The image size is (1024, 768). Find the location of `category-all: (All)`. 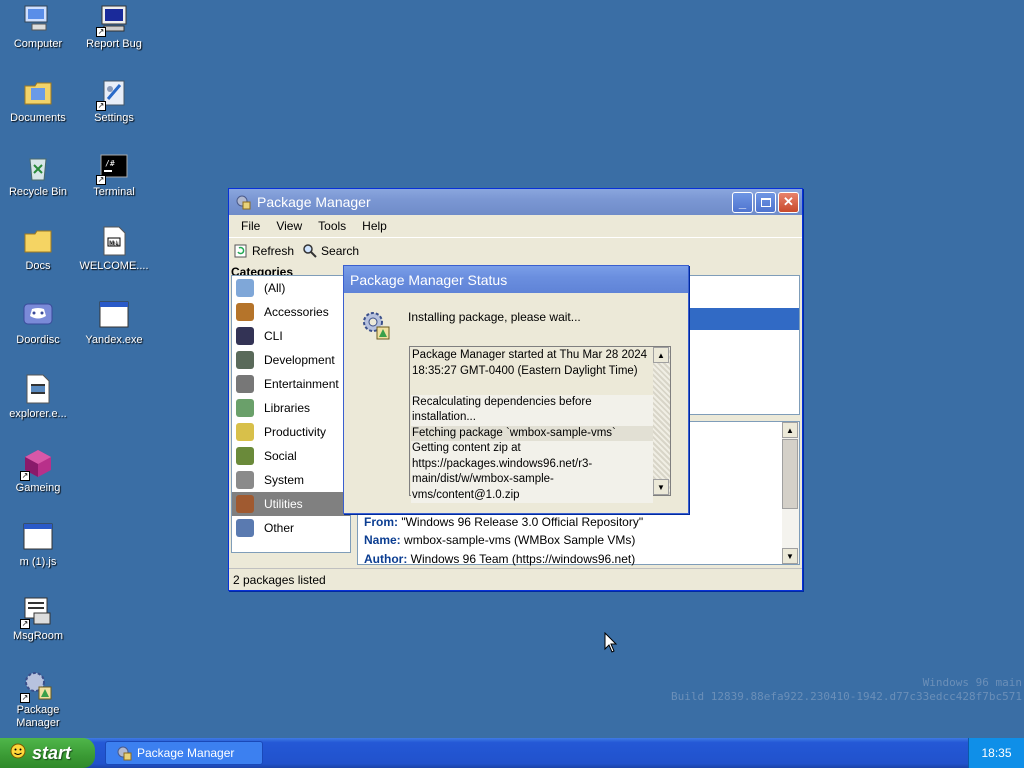

category-all: (All) is located at coordinates (291, 288).